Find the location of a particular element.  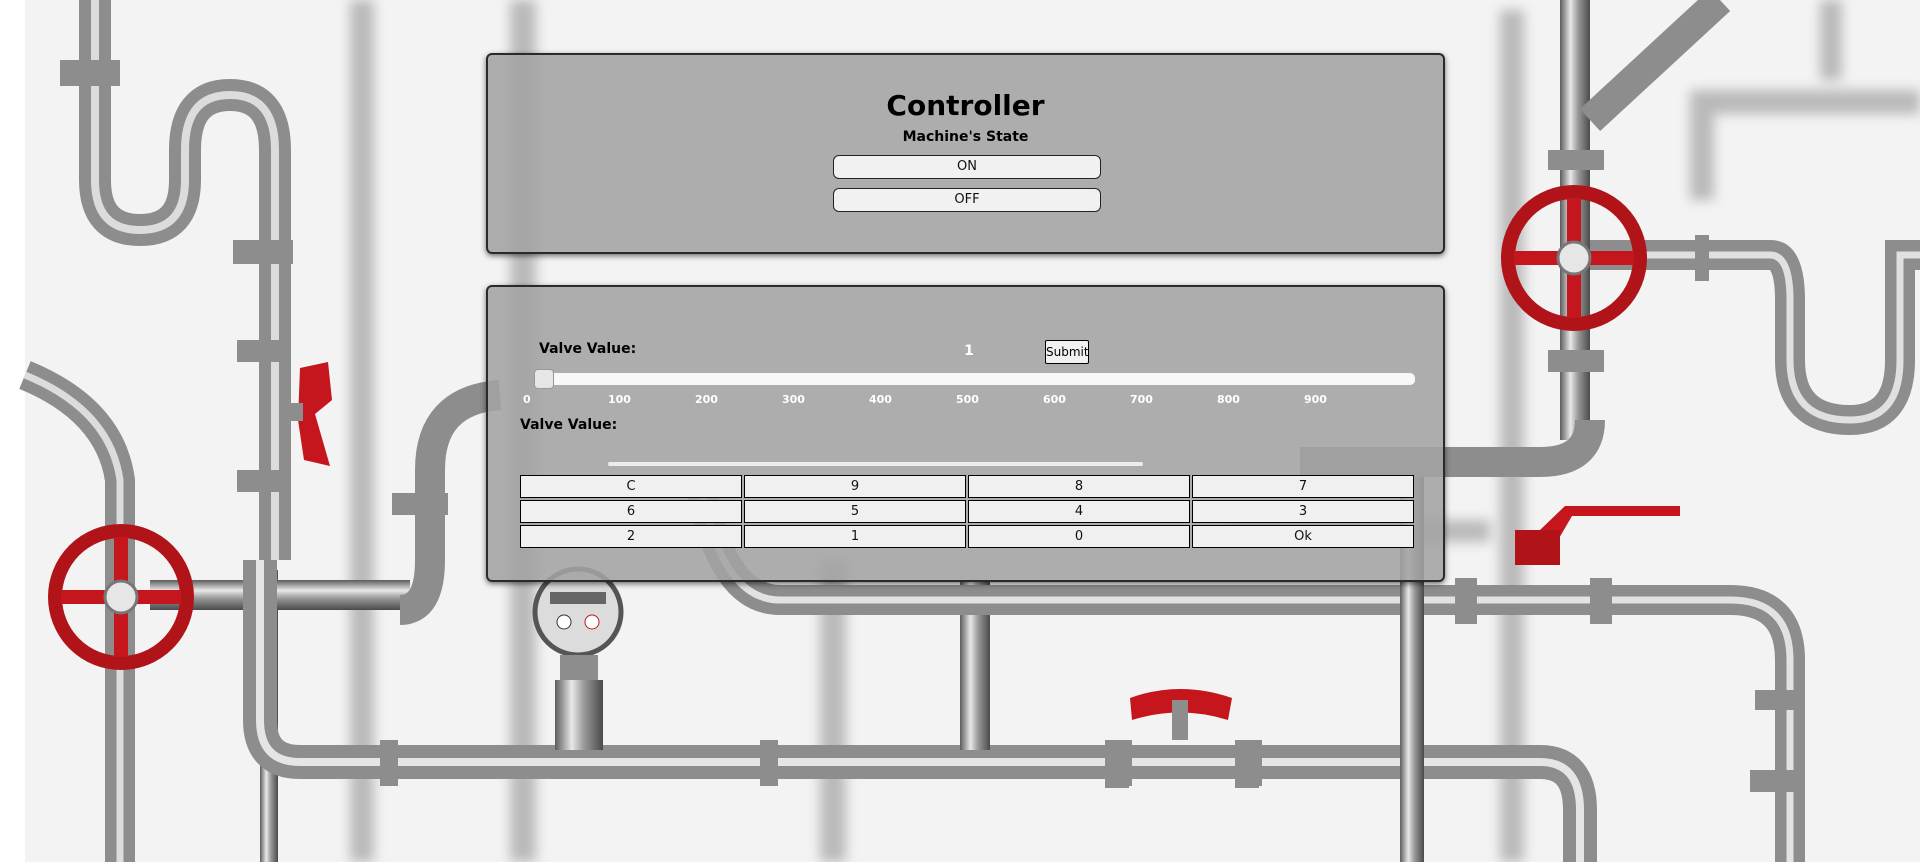

numeric-keypad: C 9 8 7 6 5 4 3 2 1 0 Ok is located at coordinates (967, 511).